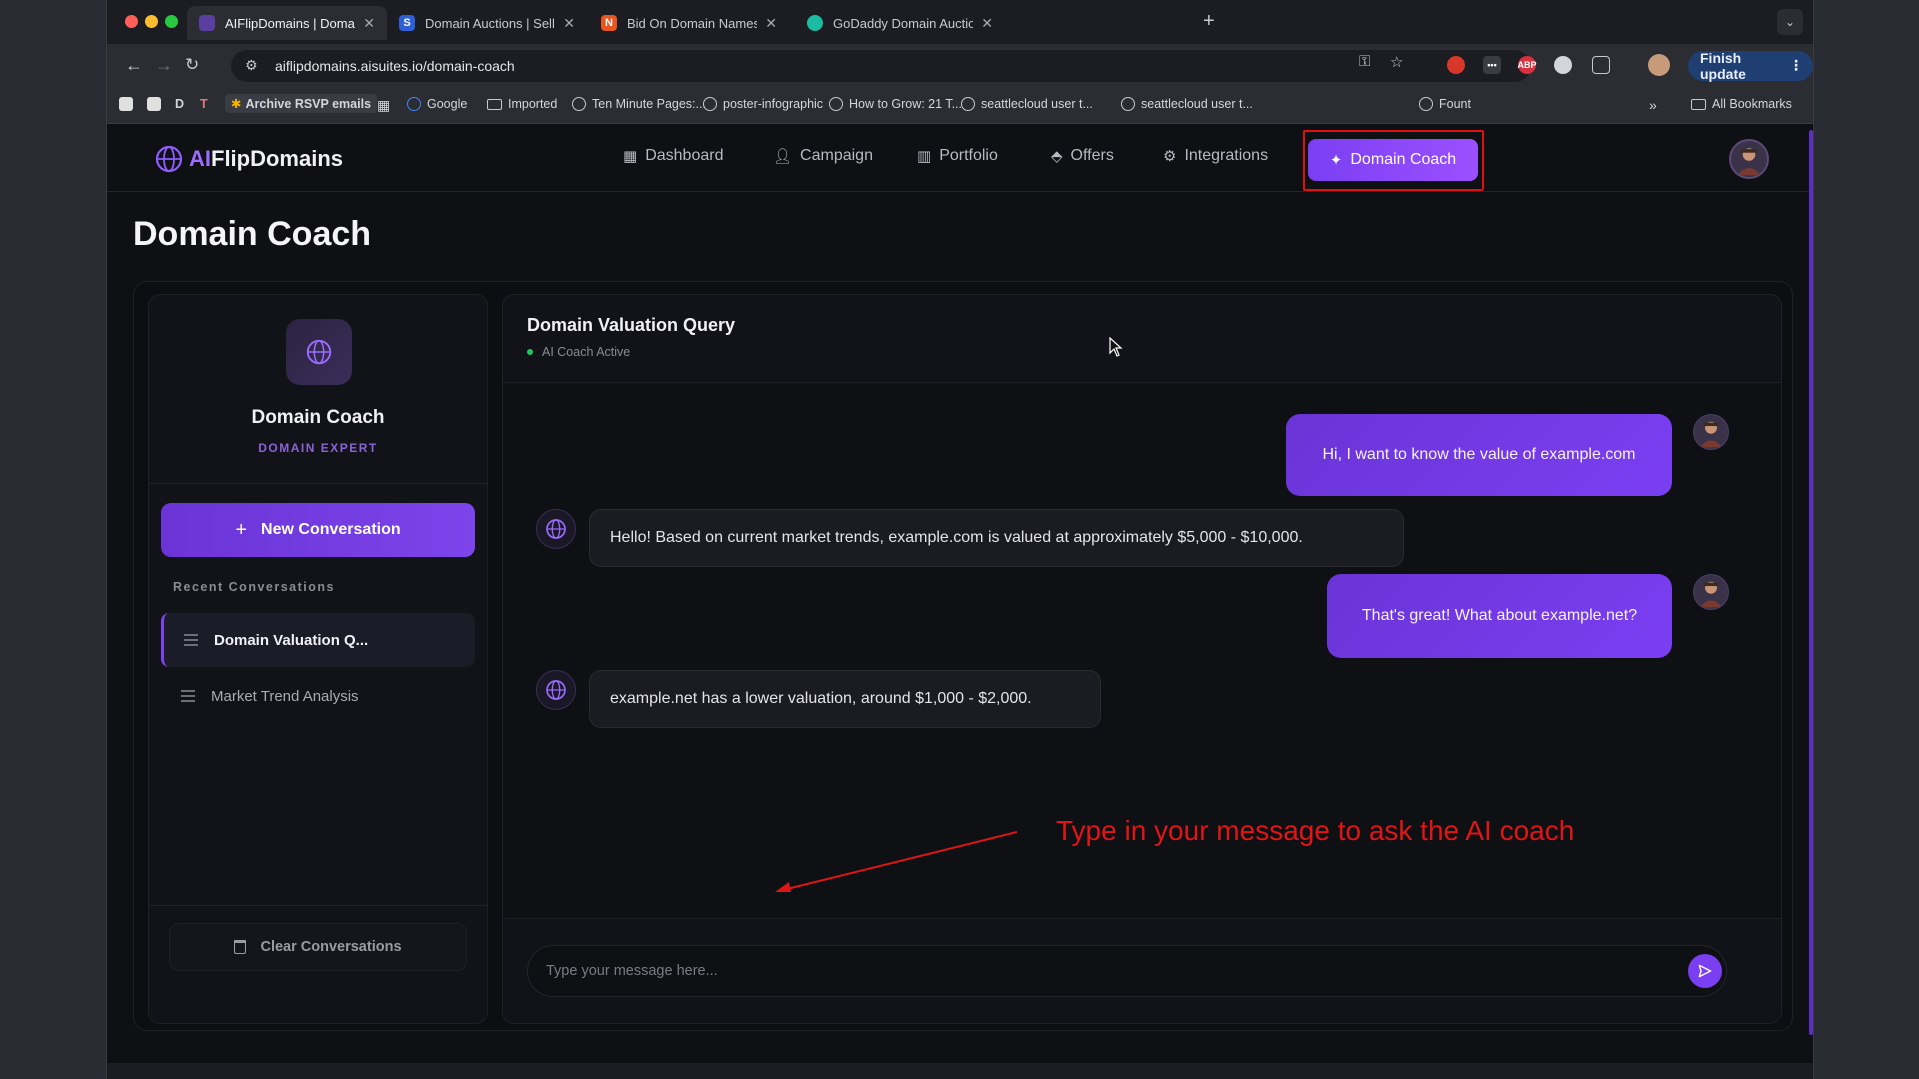 This screenshot has width=1919, height=1079. What do you see at coordinates (1601, 65) in the screenshot?
I see `extensions-puzzle-icon` at bounding box center [1601, 65].